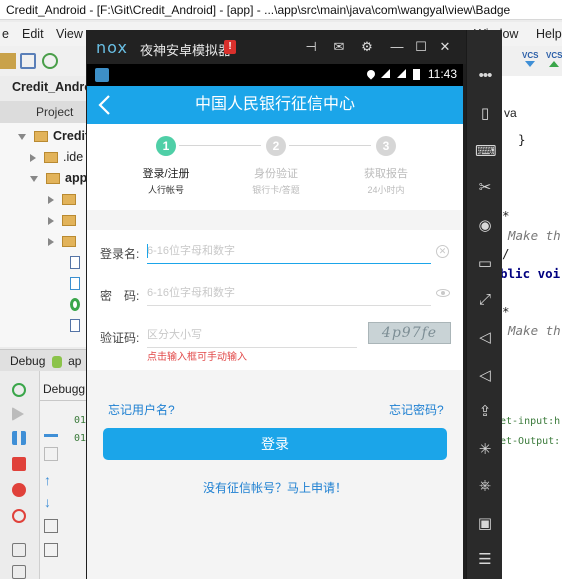 The height and width of the screenshot is (579, 562). I want to click on vcs-toolbar: VCS VCS, so click(530, 61).